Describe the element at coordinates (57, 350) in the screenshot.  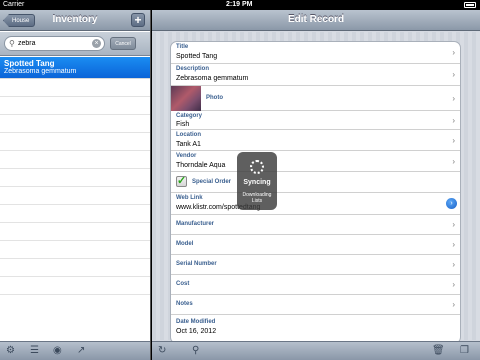
I see `eye-icon: ◉` at that location.